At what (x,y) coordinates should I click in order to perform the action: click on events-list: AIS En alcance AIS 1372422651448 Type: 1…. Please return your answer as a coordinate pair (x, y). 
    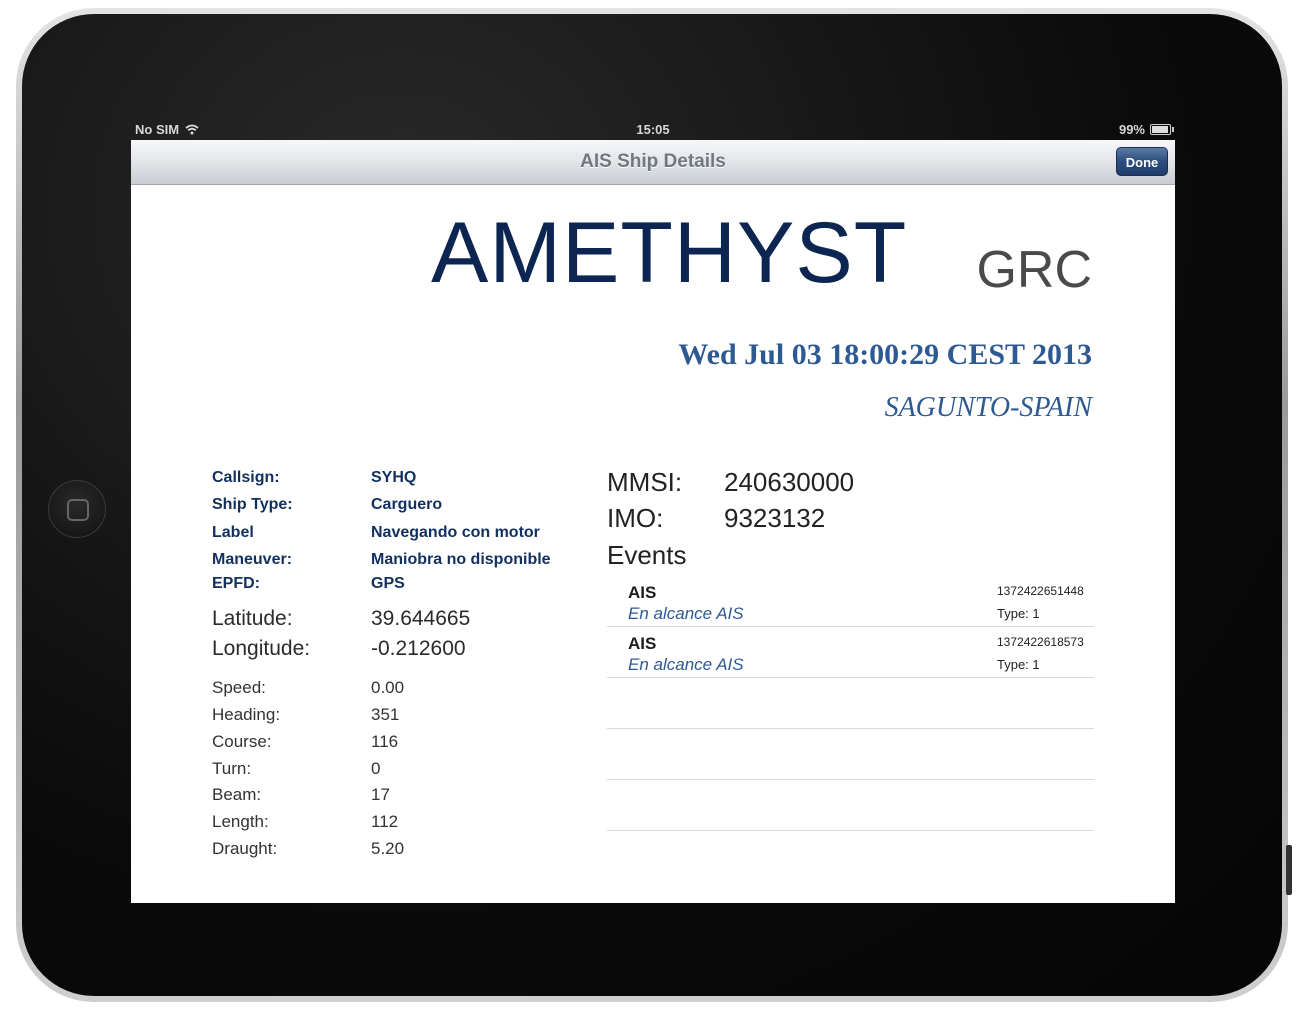
    Looking at the image, I should click on (850, 703).